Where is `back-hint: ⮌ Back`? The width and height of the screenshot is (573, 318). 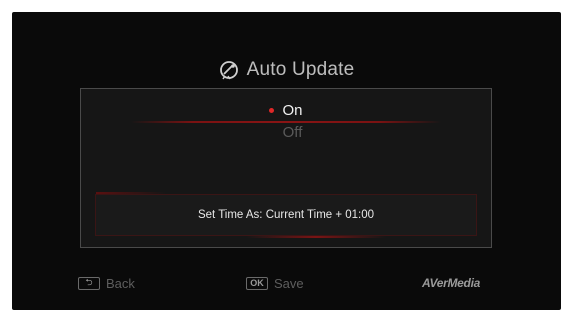 back-hint: ⮌ Back is located at coordinates (106, 283).